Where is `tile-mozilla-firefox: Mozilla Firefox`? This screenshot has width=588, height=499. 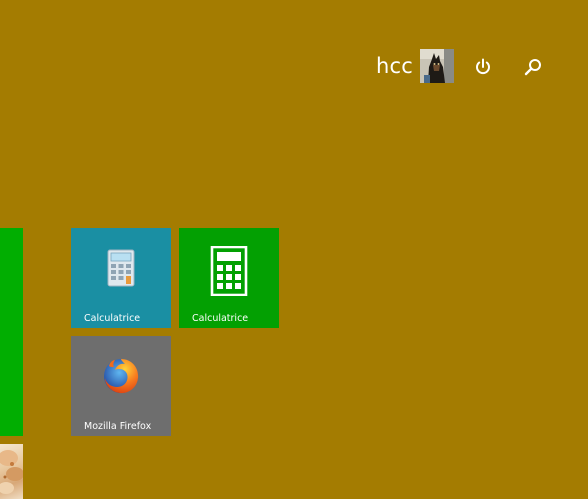
tile-mozilla-firefox: Mozilla Firefox is located at coordinates (121, 386).